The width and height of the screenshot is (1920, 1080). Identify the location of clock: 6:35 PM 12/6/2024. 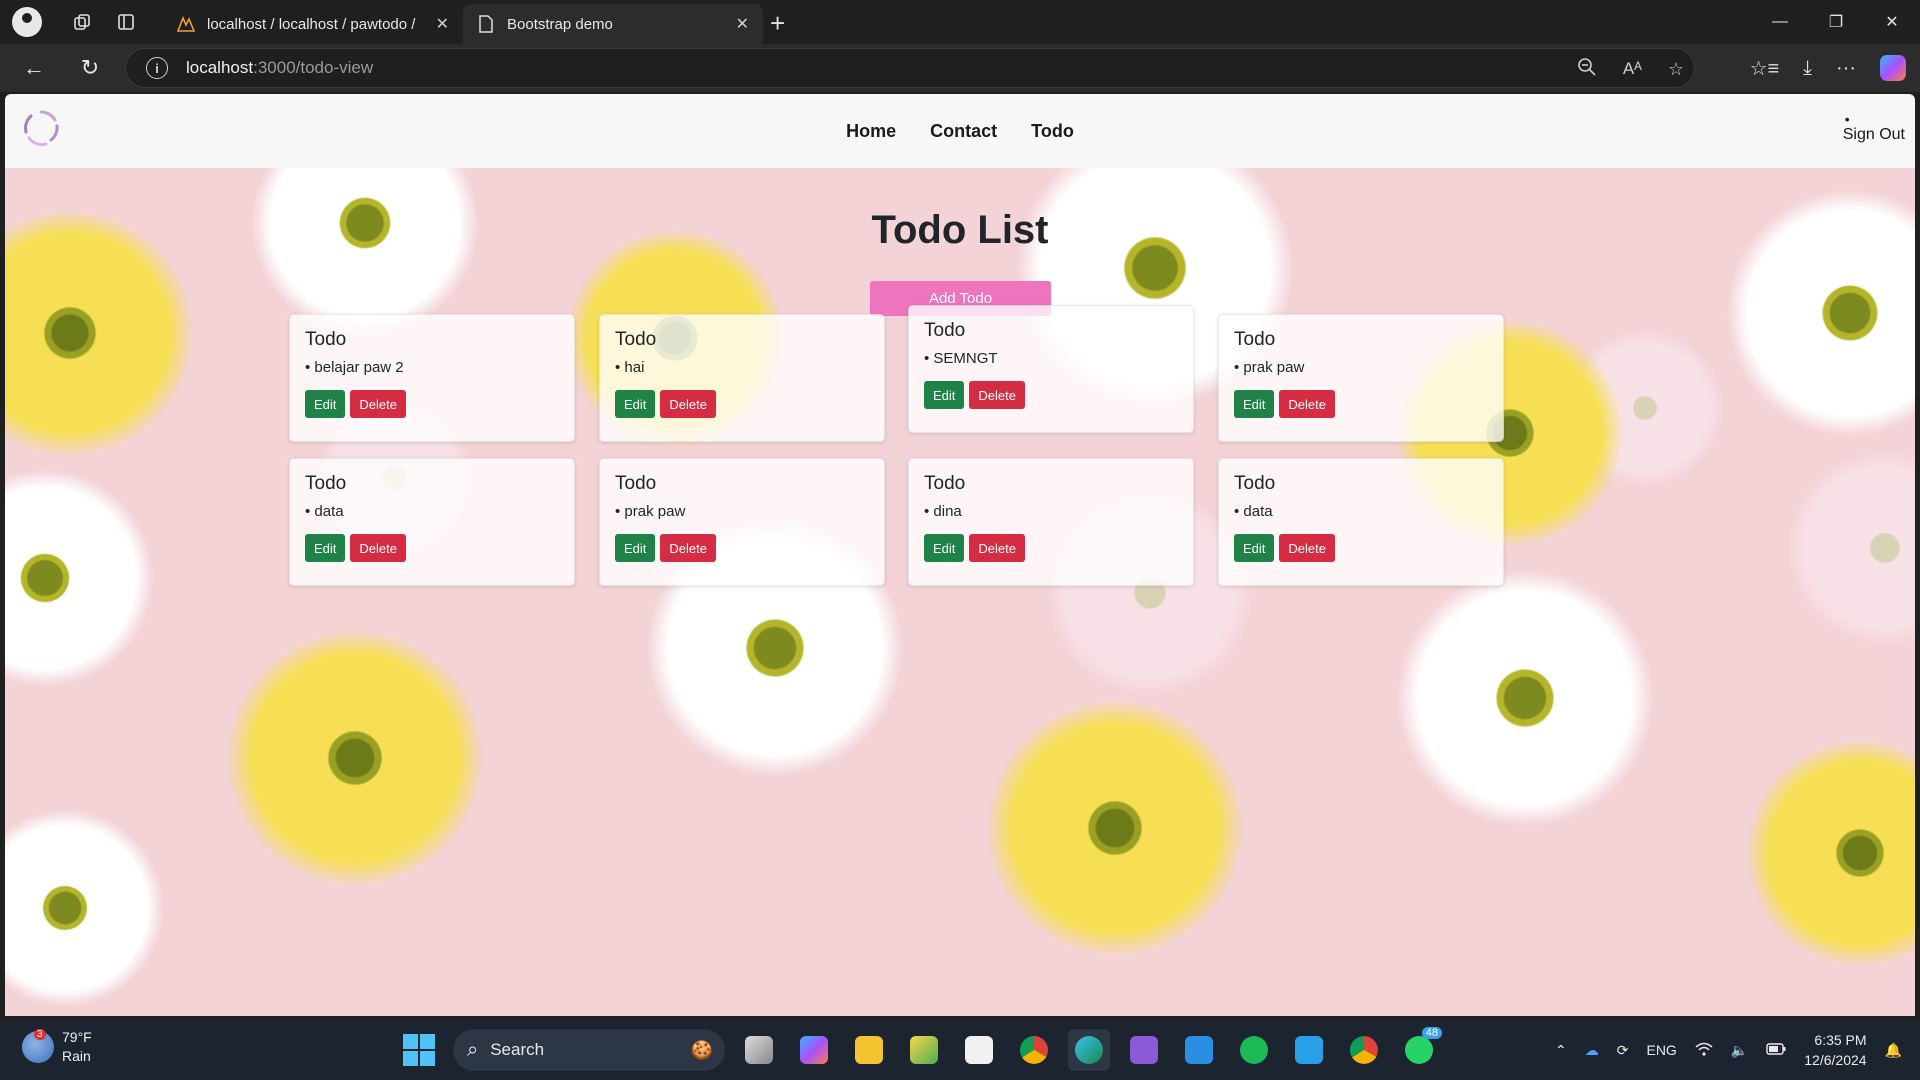
(1835, 1050).